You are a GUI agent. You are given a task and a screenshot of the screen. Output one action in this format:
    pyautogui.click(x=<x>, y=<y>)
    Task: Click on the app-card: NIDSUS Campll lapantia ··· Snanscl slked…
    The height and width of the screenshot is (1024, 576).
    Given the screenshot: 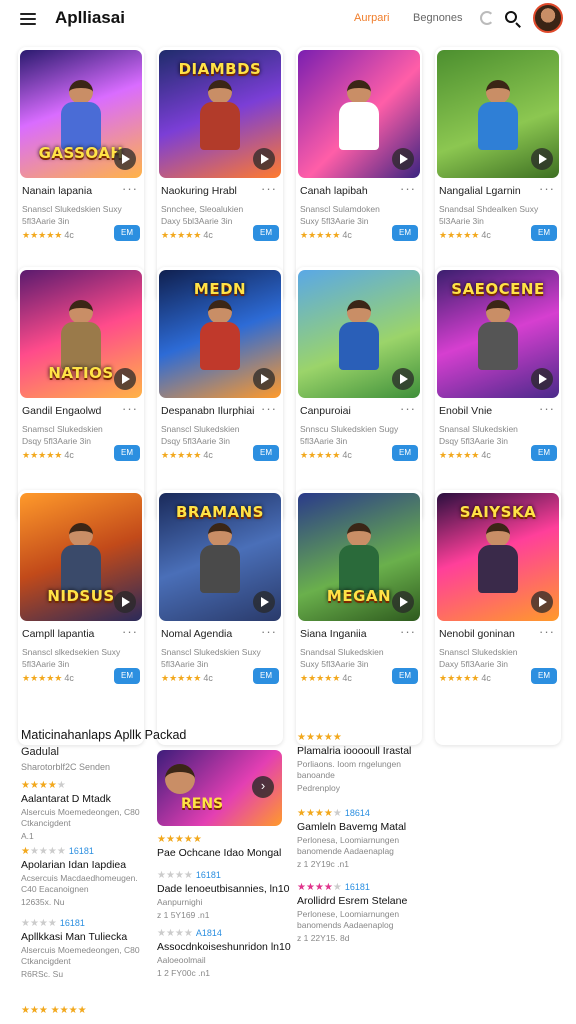 What is the action you would take?
    pyautogui.click(x=81, y=617)
    